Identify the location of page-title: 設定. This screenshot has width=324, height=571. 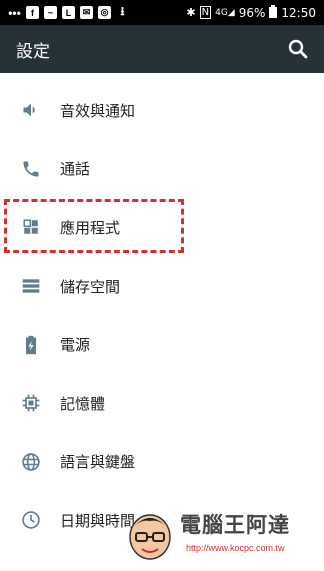
(33, 51).